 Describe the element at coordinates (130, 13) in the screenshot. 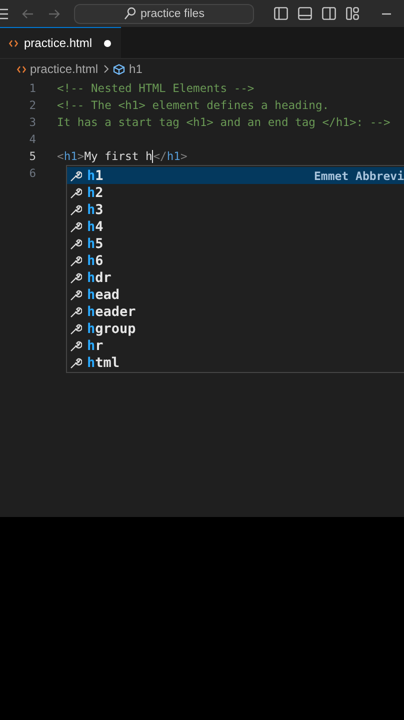

I see `search-icon` at that location.